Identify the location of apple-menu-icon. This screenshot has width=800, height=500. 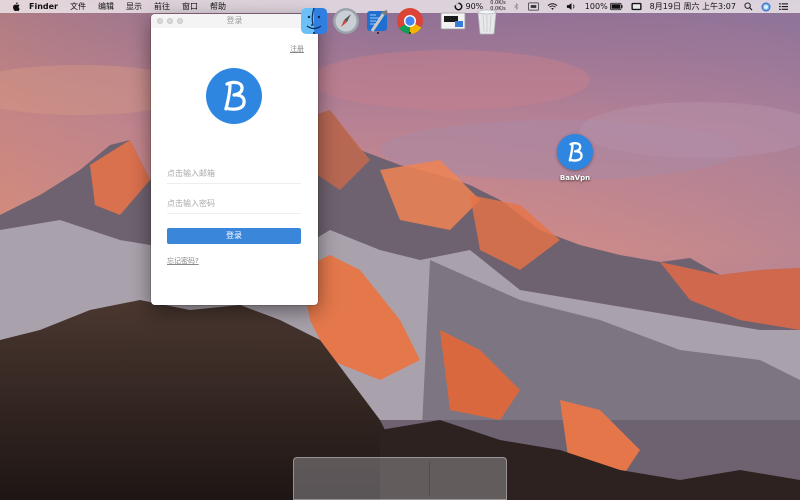
(16, 6).